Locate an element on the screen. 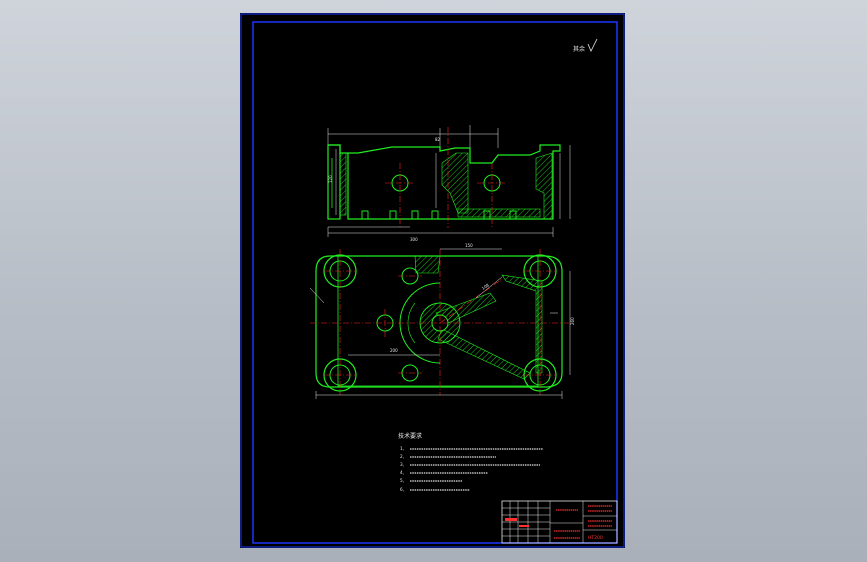 Image resolution: width=867 pixels, height=562 pixels. svg-text: 108 is located at coordinates (485, 286).